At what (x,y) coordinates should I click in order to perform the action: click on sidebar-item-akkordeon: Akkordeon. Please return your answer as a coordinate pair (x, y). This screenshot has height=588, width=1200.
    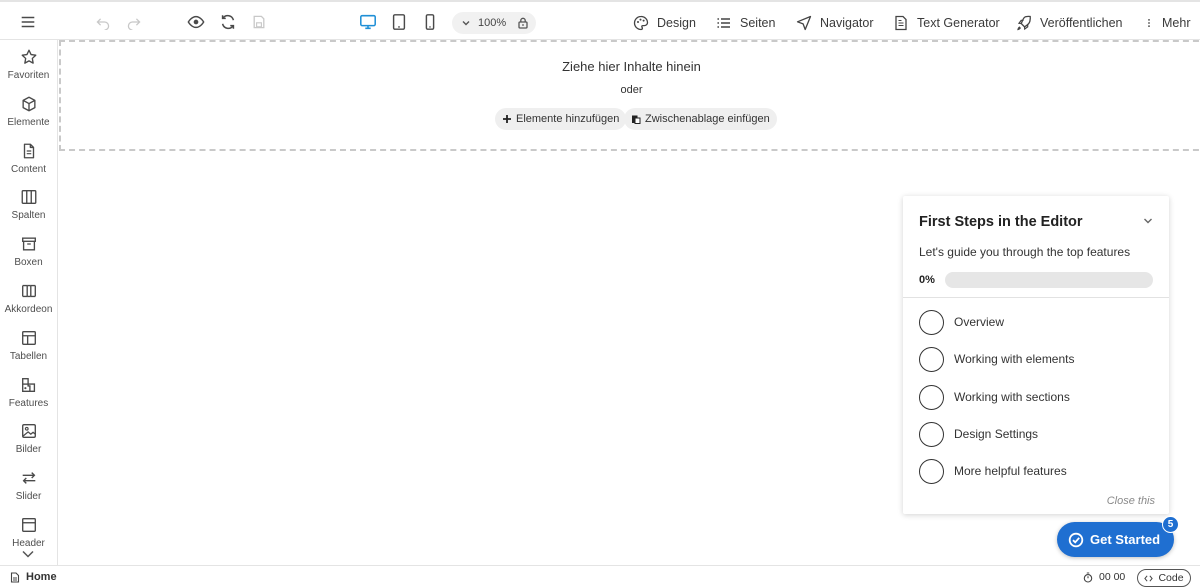
    Looking at the image, I should click on (28, 302).